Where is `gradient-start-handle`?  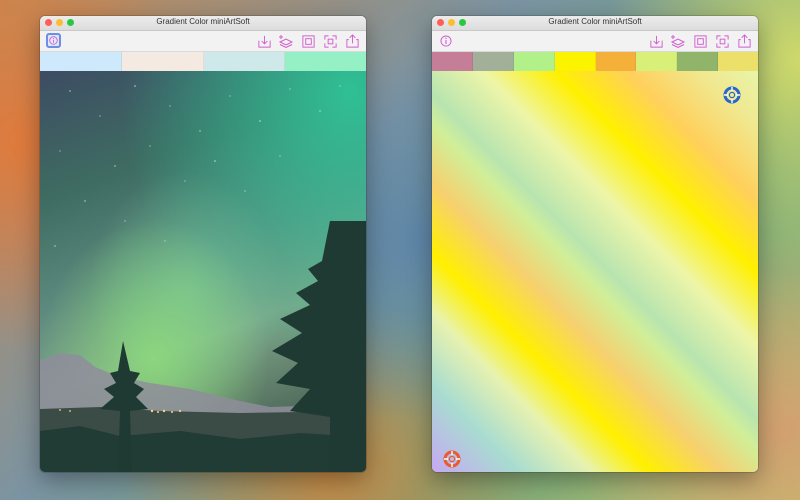 gradient-start-handle is located at coordinates (452, 459).